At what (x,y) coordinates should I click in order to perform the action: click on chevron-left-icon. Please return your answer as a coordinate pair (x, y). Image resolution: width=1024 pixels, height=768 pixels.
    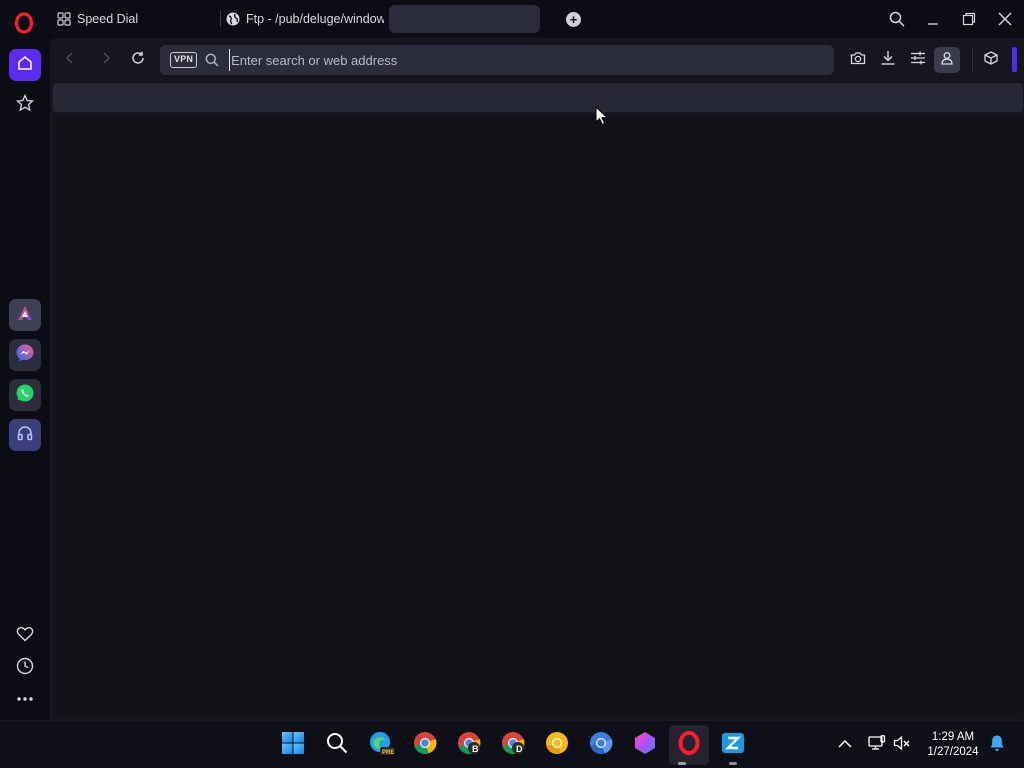
    Looking at the image, I should click on (70, 60).